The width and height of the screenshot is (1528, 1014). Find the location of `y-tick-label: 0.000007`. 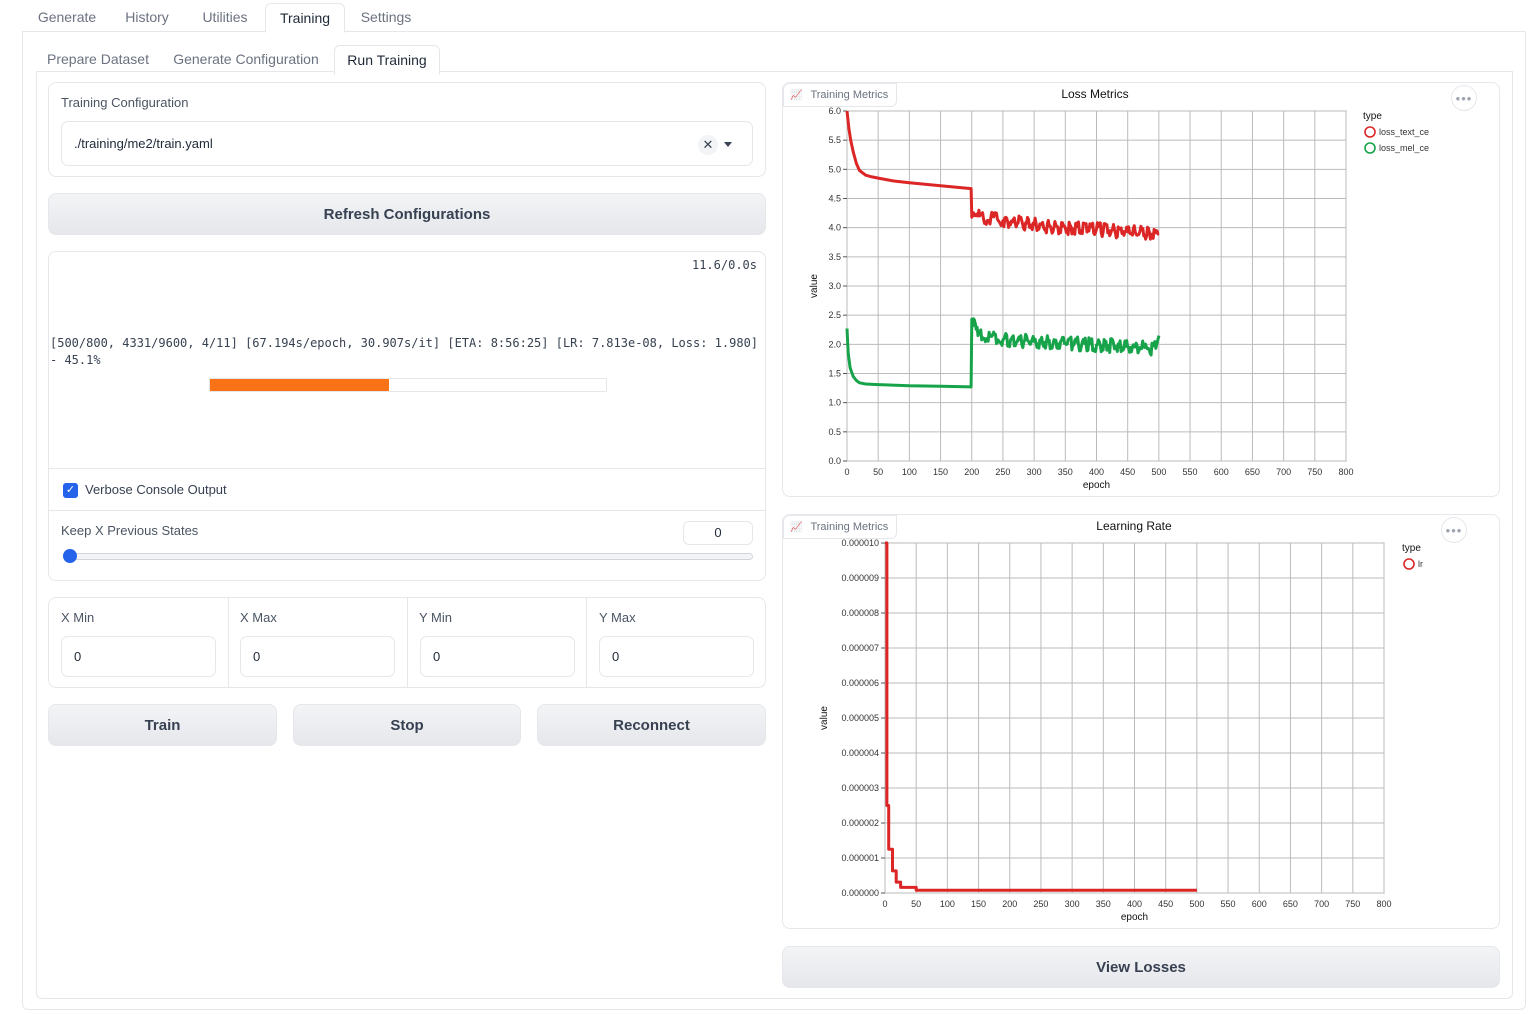

y-tick-label: 0.000007 is located at coordinates (860, 648).